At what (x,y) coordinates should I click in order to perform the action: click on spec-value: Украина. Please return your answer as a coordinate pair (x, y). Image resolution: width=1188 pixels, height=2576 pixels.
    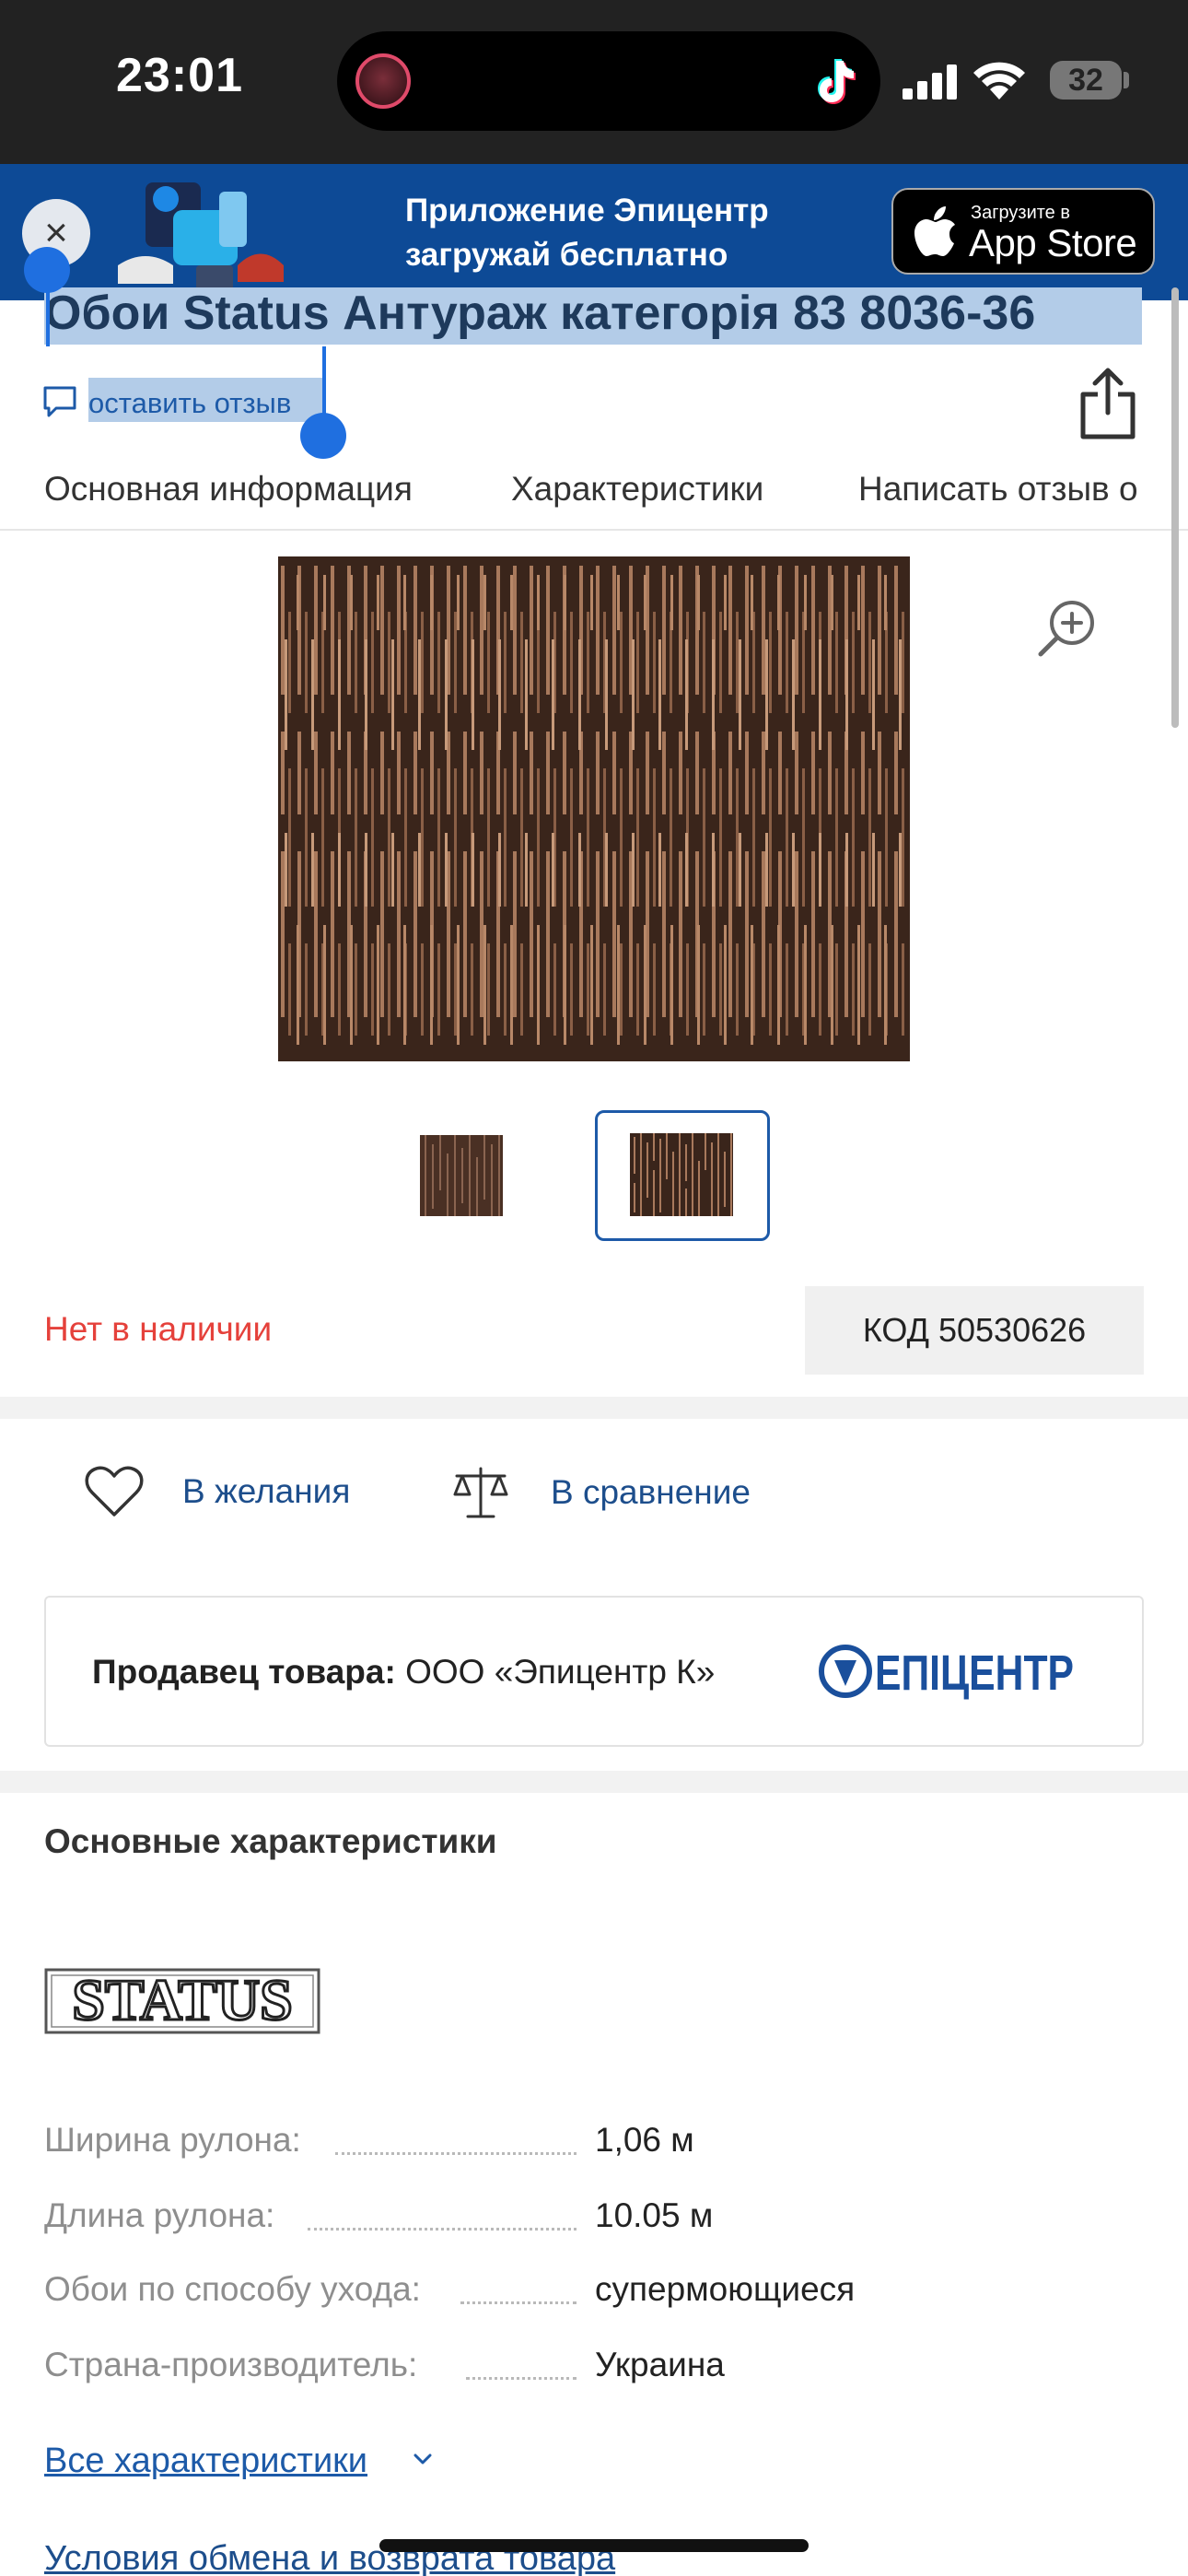
    Looking at the image, I should click on (660, 2364).